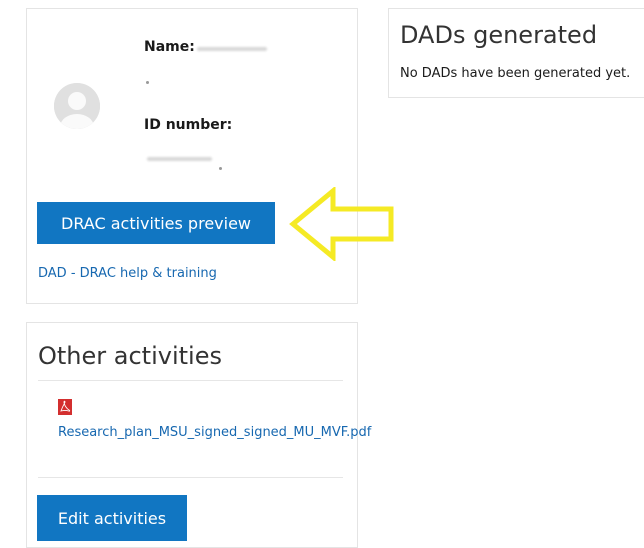 This screenshot has width=644, height=548. Describe the element at coordinates (127, 273) in the screenshot. I see `drac-help-training-link: DAD - DRAC help & training` at that location.